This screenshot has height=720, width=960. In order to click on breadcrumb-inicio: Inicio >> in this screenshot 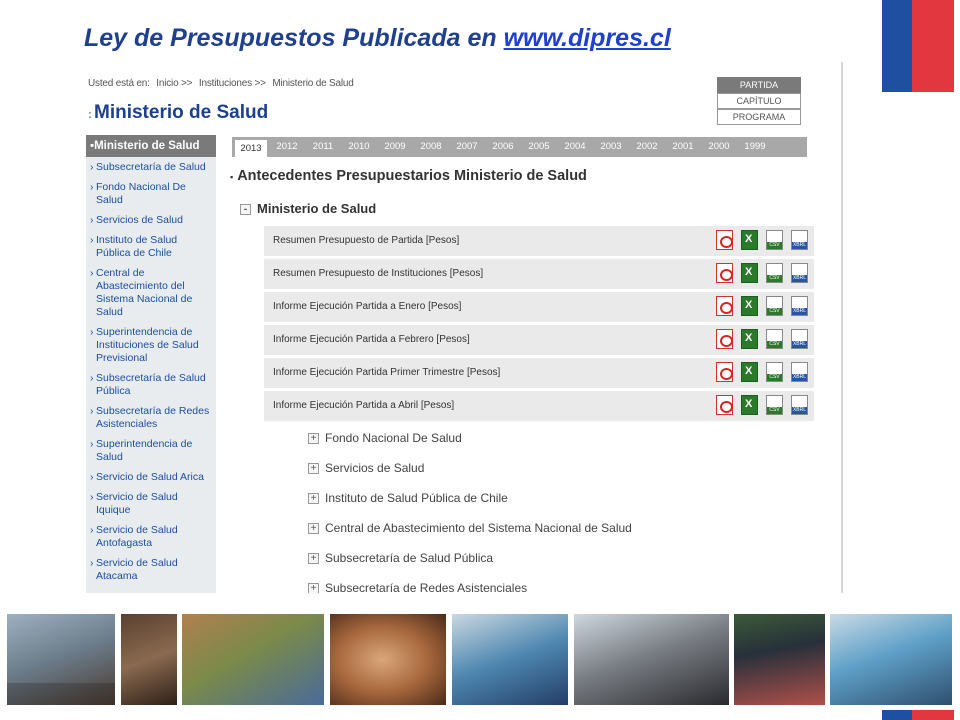, I will do `click(174, 83)`.